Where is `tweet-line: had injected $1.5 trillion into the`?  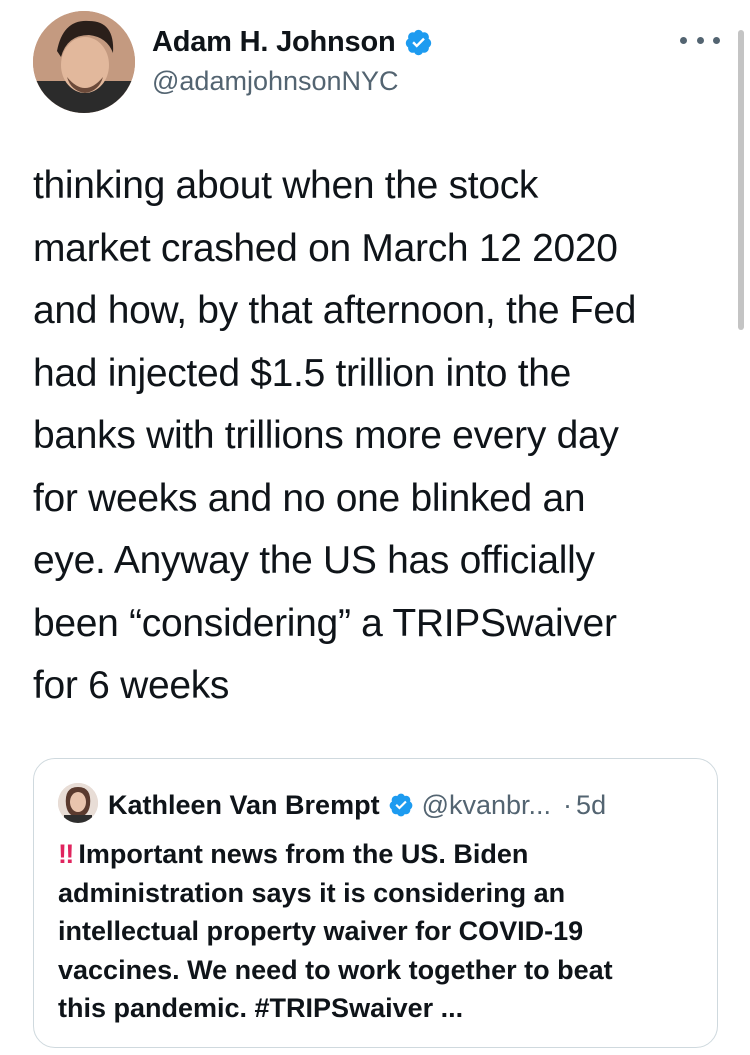 tweet-line: had injected $1.5 trillion into the is located at coordinates (302, 373).